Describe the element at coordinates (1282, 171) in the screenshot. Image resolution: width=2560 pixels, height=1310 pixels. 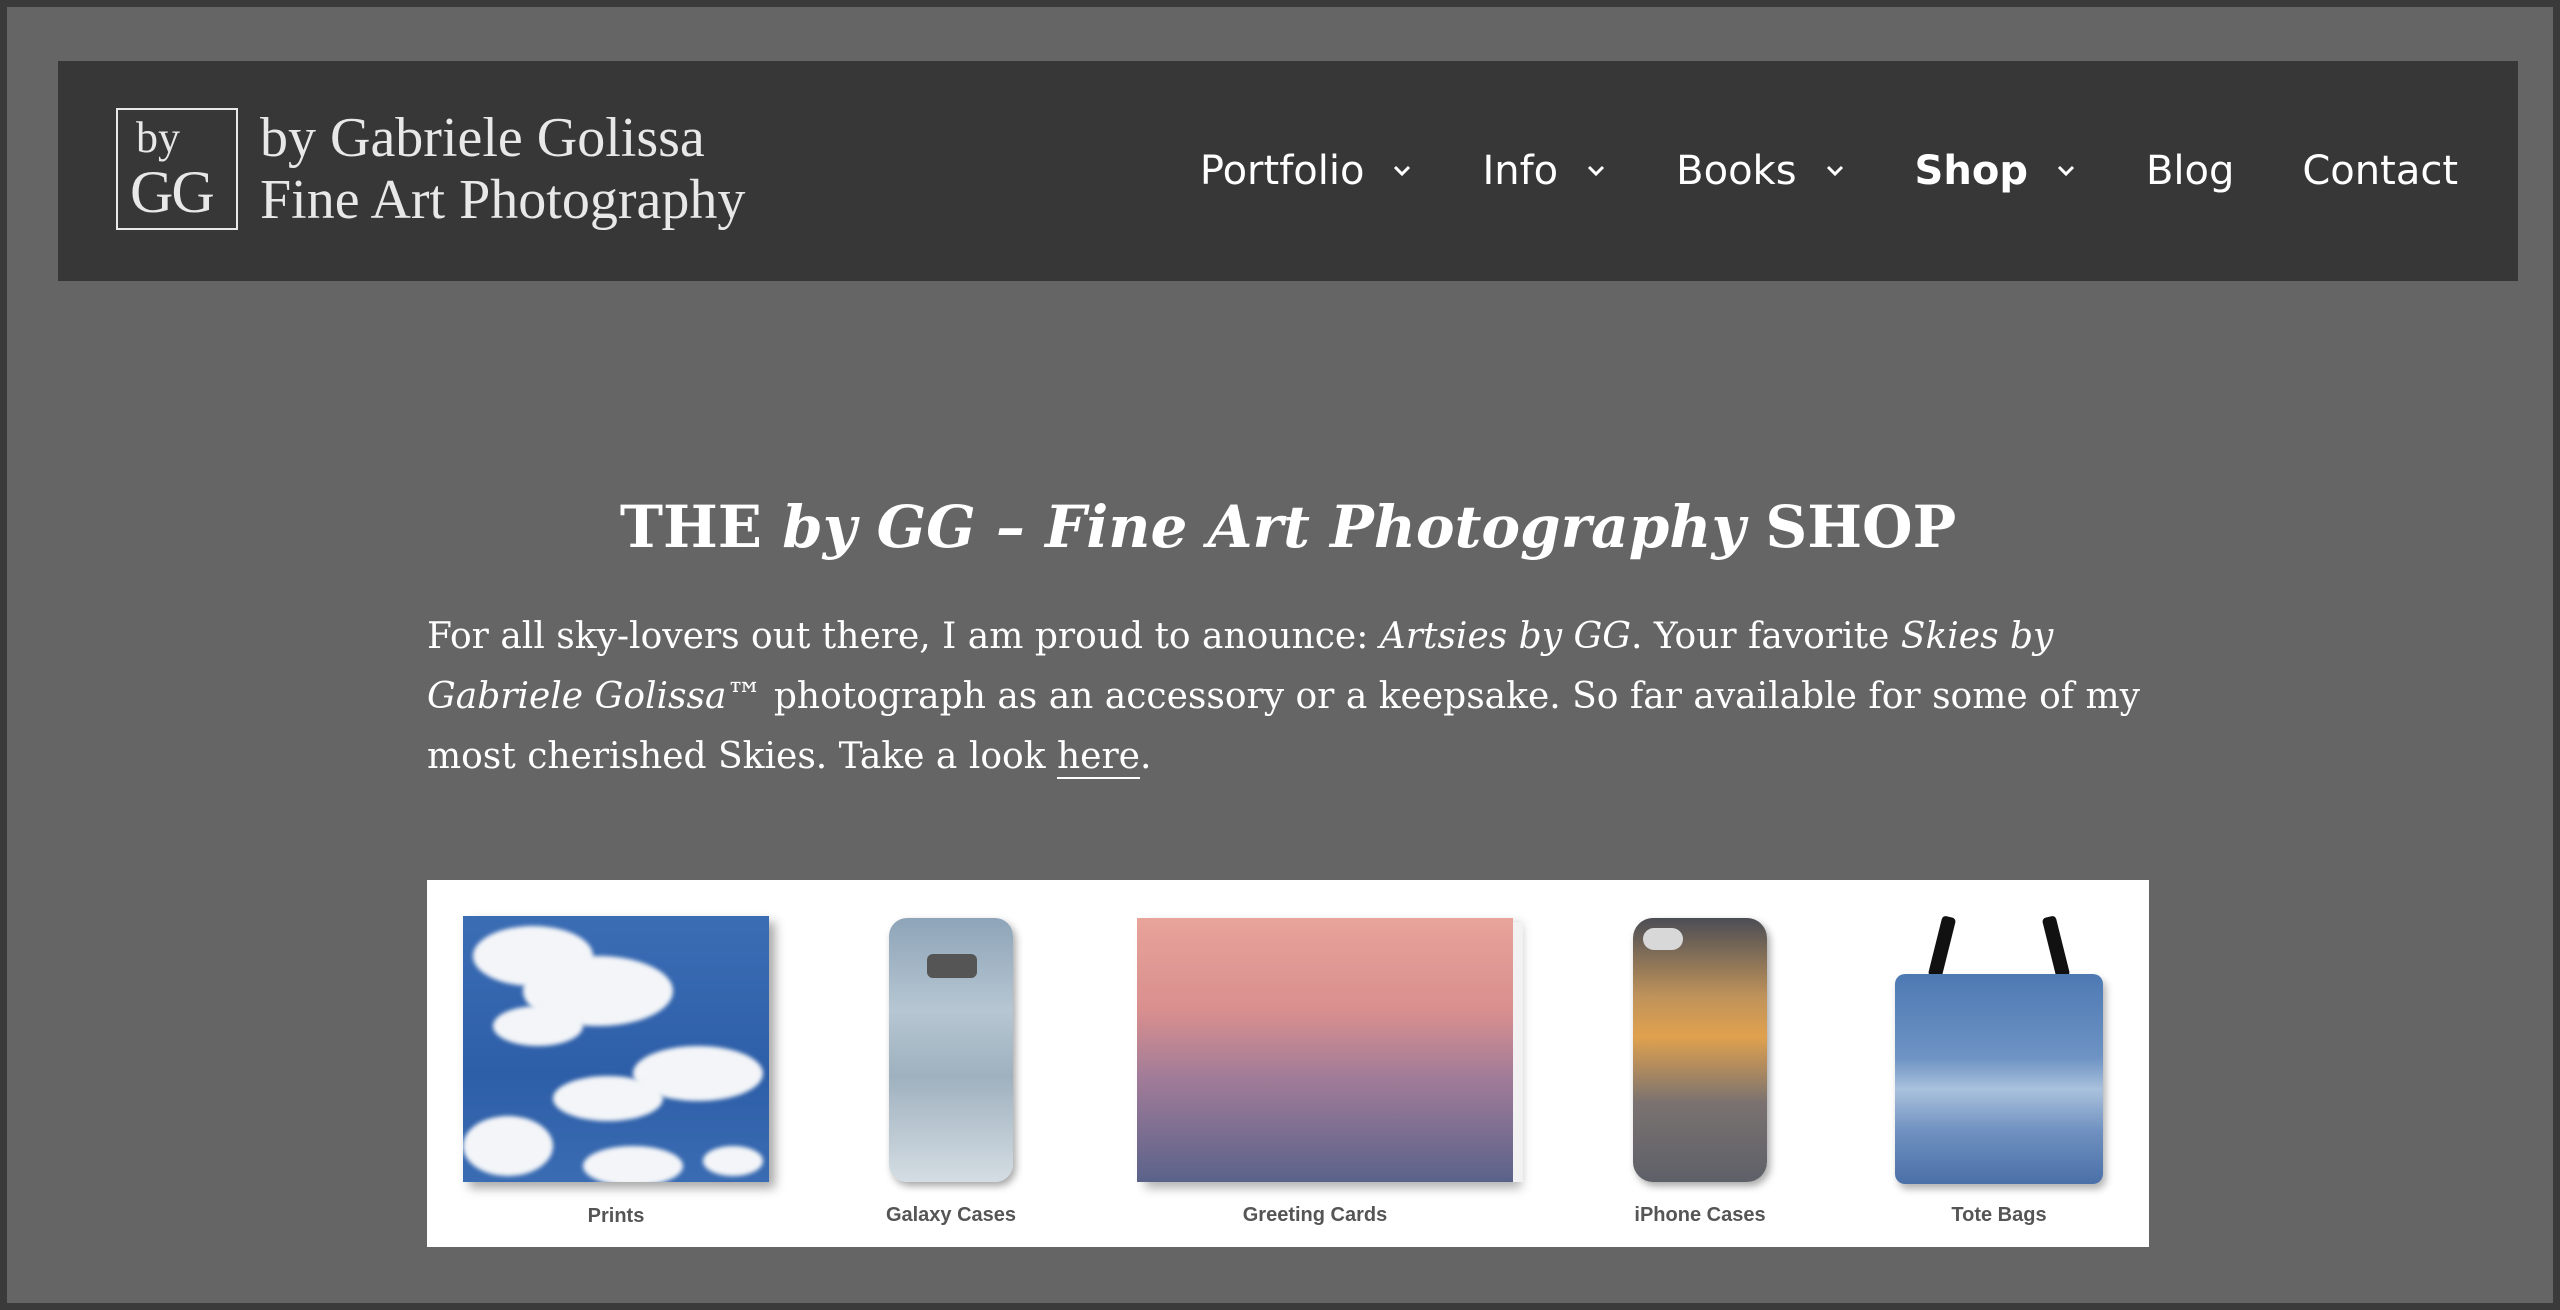
I see `nav-label: Portfolio` at that location.